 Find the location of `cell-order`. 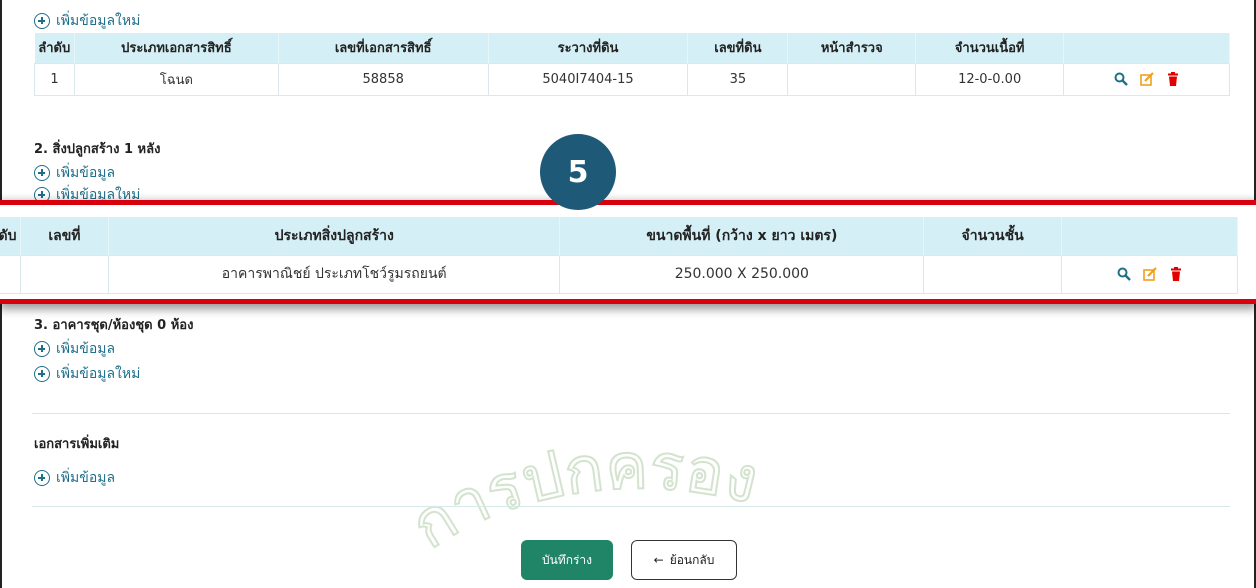

cell-order is located at coordinates (10, 274).